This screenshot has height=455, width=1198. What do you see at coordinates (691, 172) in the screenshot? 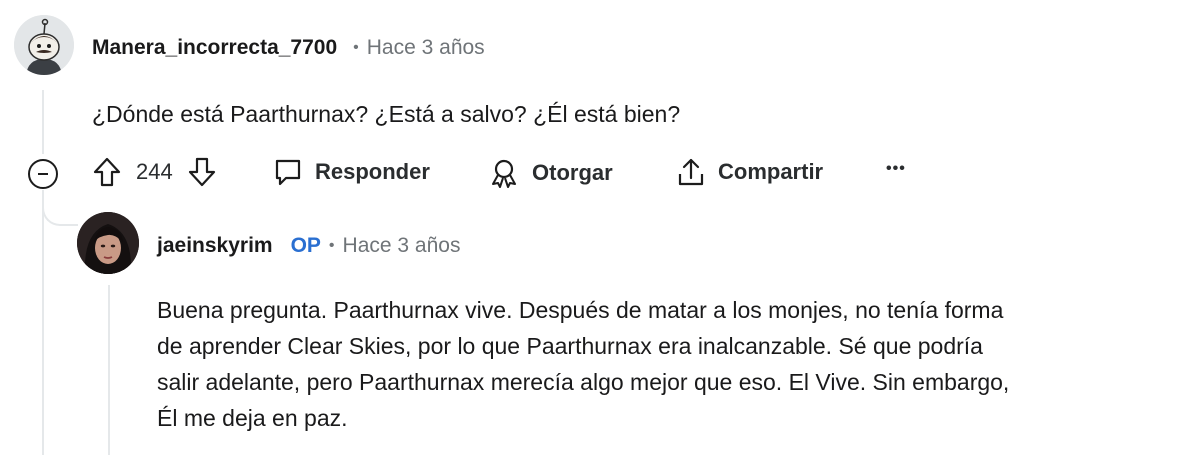
I see `share-icon` at bounding box center [691, 172].